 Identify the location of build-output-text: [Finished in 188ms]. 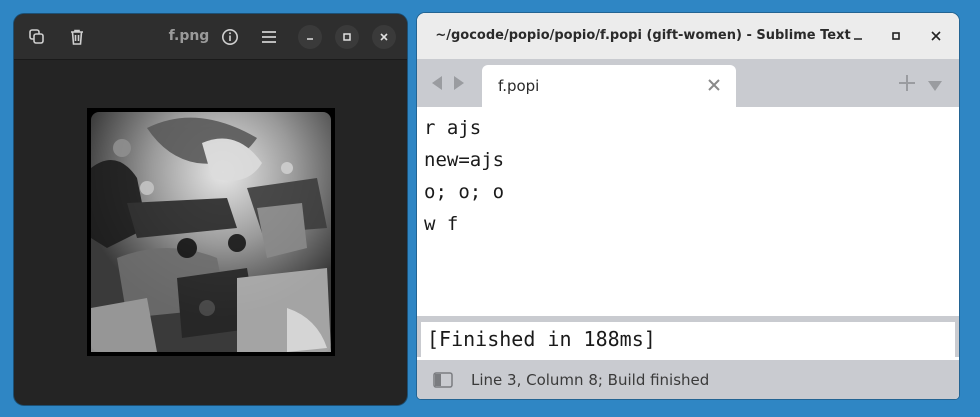
(541, 339).